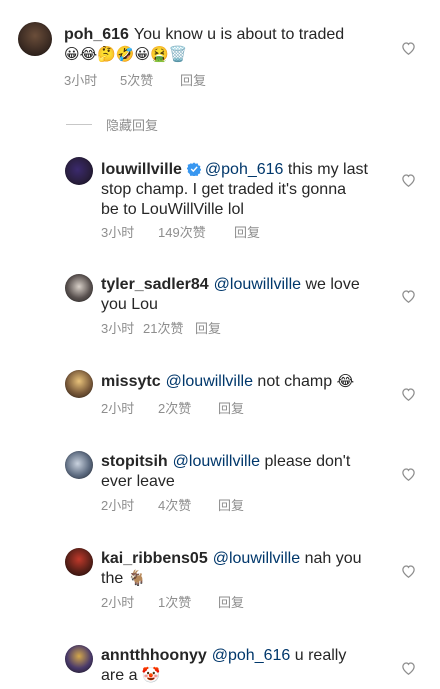 The height and width of the screenshot is (689, 440). What do you see at coordinates (137, 578) in the screenshot?
I see `emoji: 🐐` at bounding box center [137, 578].